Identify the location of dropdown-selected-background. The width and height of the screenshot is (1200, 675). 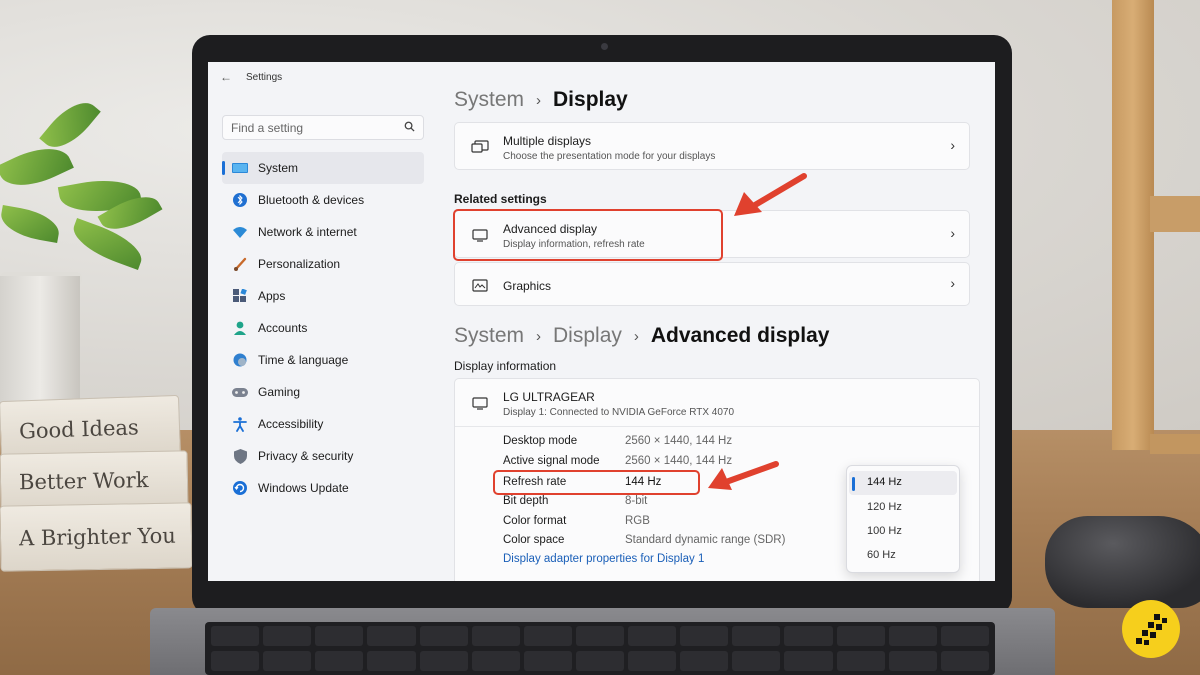
(903, 483).